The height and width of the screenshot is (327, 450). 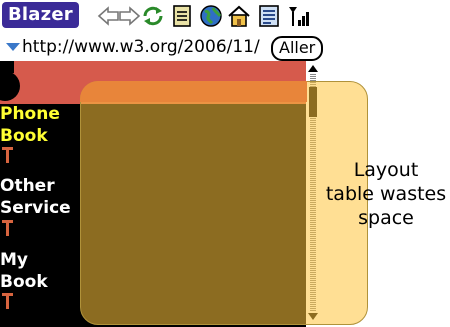 I want to click on nav-link-my-book: My Book, so click(x=40, y=271).